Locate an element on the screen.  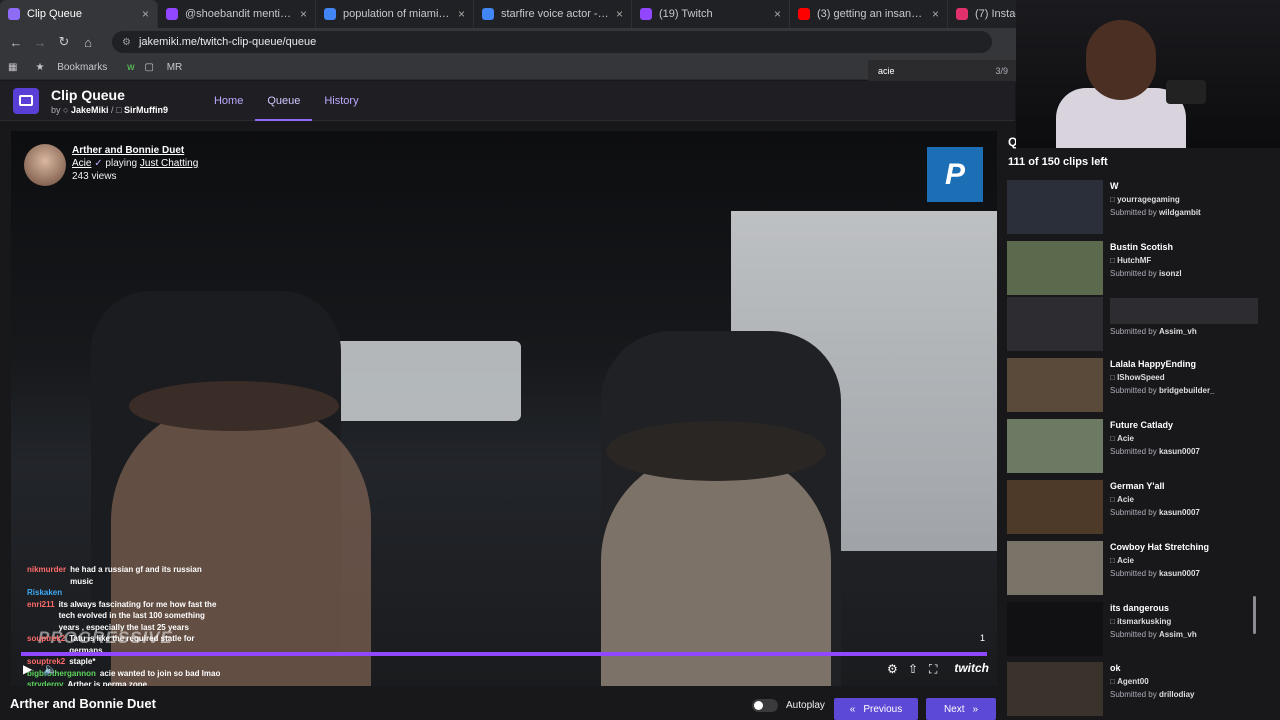
twitch-logo: twitch is located at coordinates (971, 668).